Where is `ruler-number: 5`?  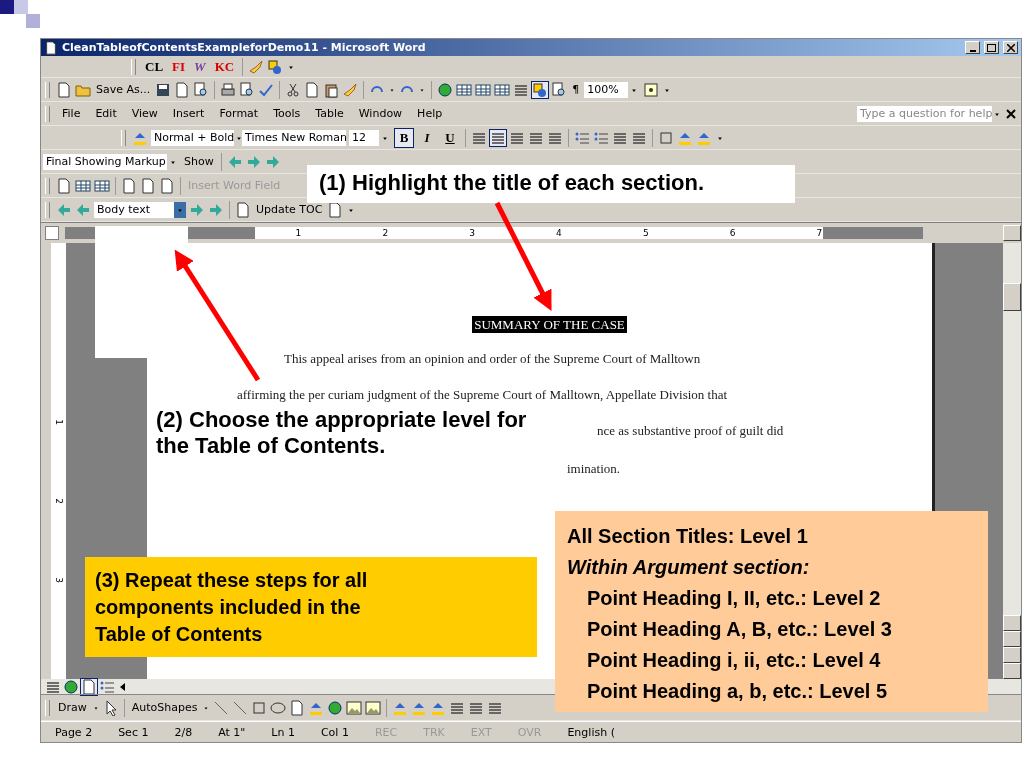
ruler-number: 5 is located at coordinates (645, 233).